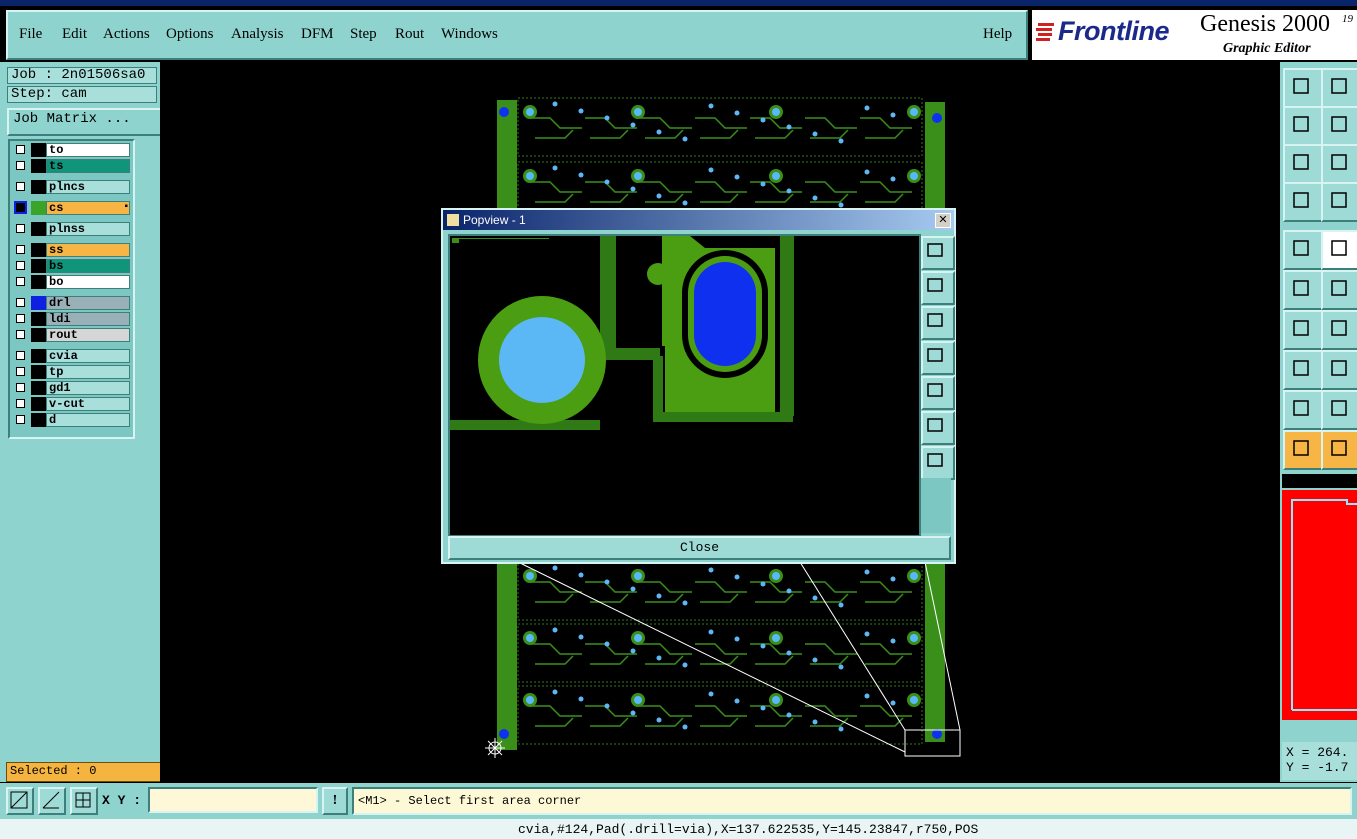 The height and width of the screenshot is (839, 1357). What do you see at coordinates (409, 34) in the screenshot?
I see `menu-rout: Rout` at bounding box center [409, 34].